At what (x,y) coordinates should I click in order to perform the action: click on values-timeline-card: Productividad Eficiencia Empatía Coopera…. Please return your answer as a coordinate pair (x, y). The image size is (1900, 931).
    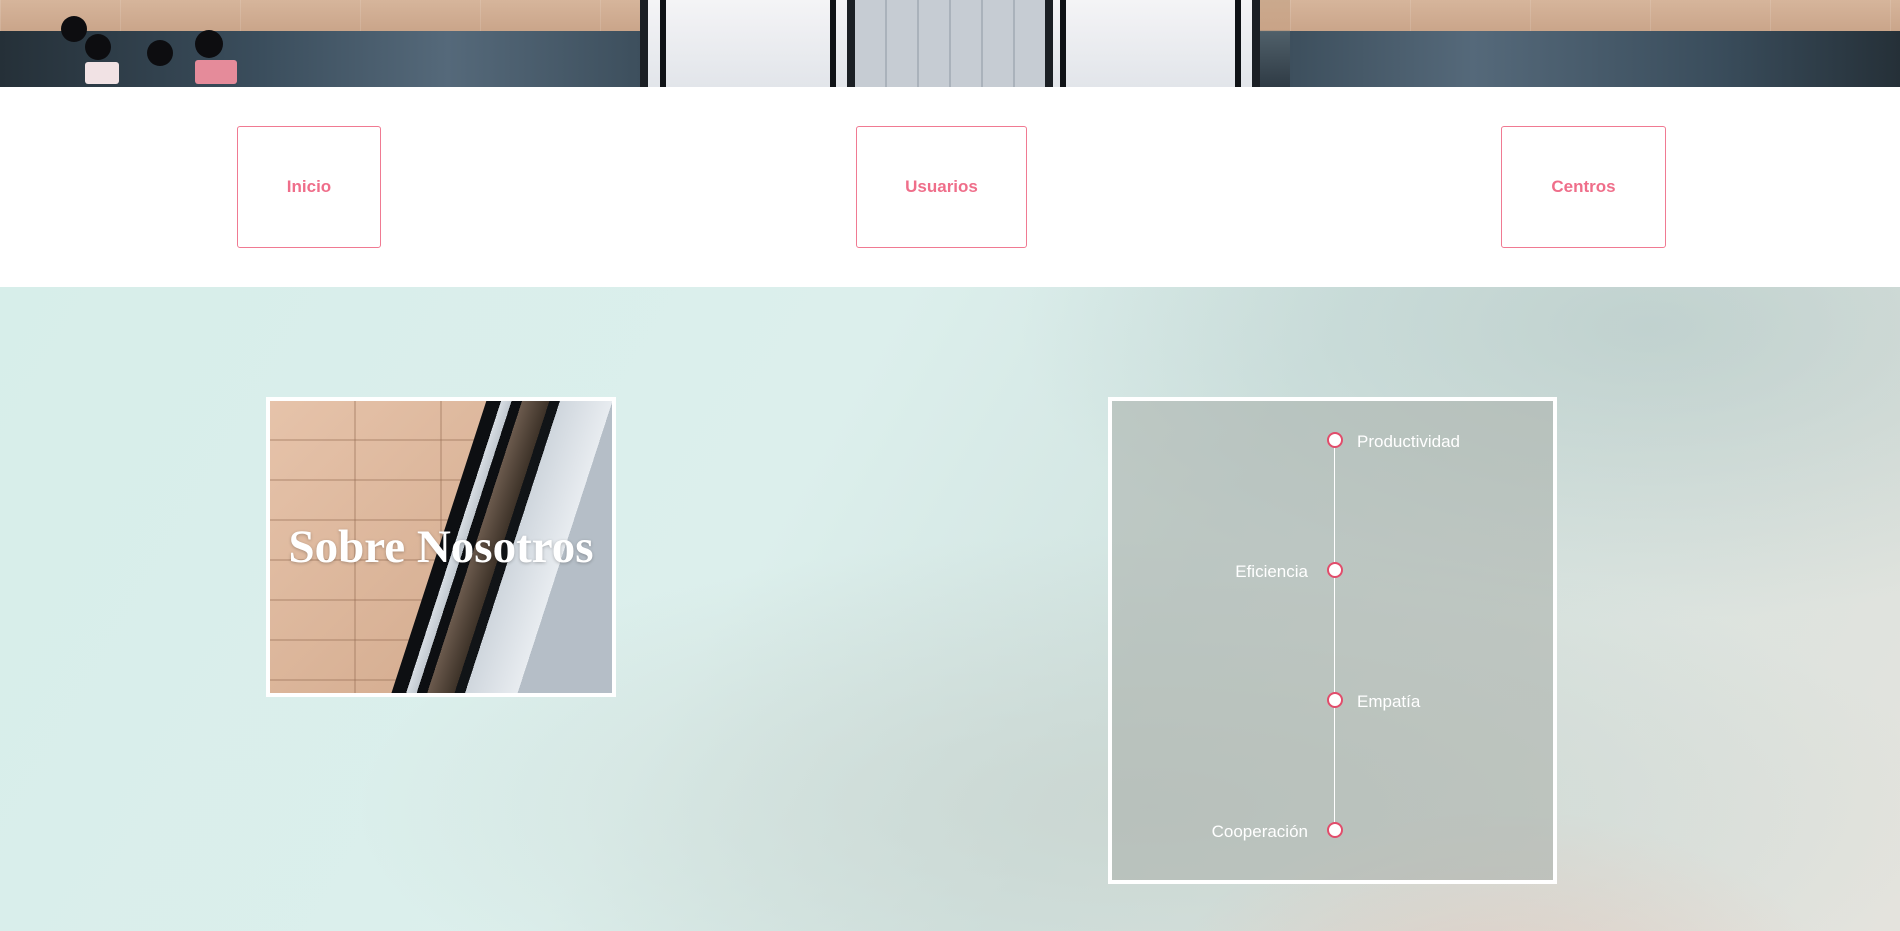
    Looking at the image, I should click on (1332, 640).